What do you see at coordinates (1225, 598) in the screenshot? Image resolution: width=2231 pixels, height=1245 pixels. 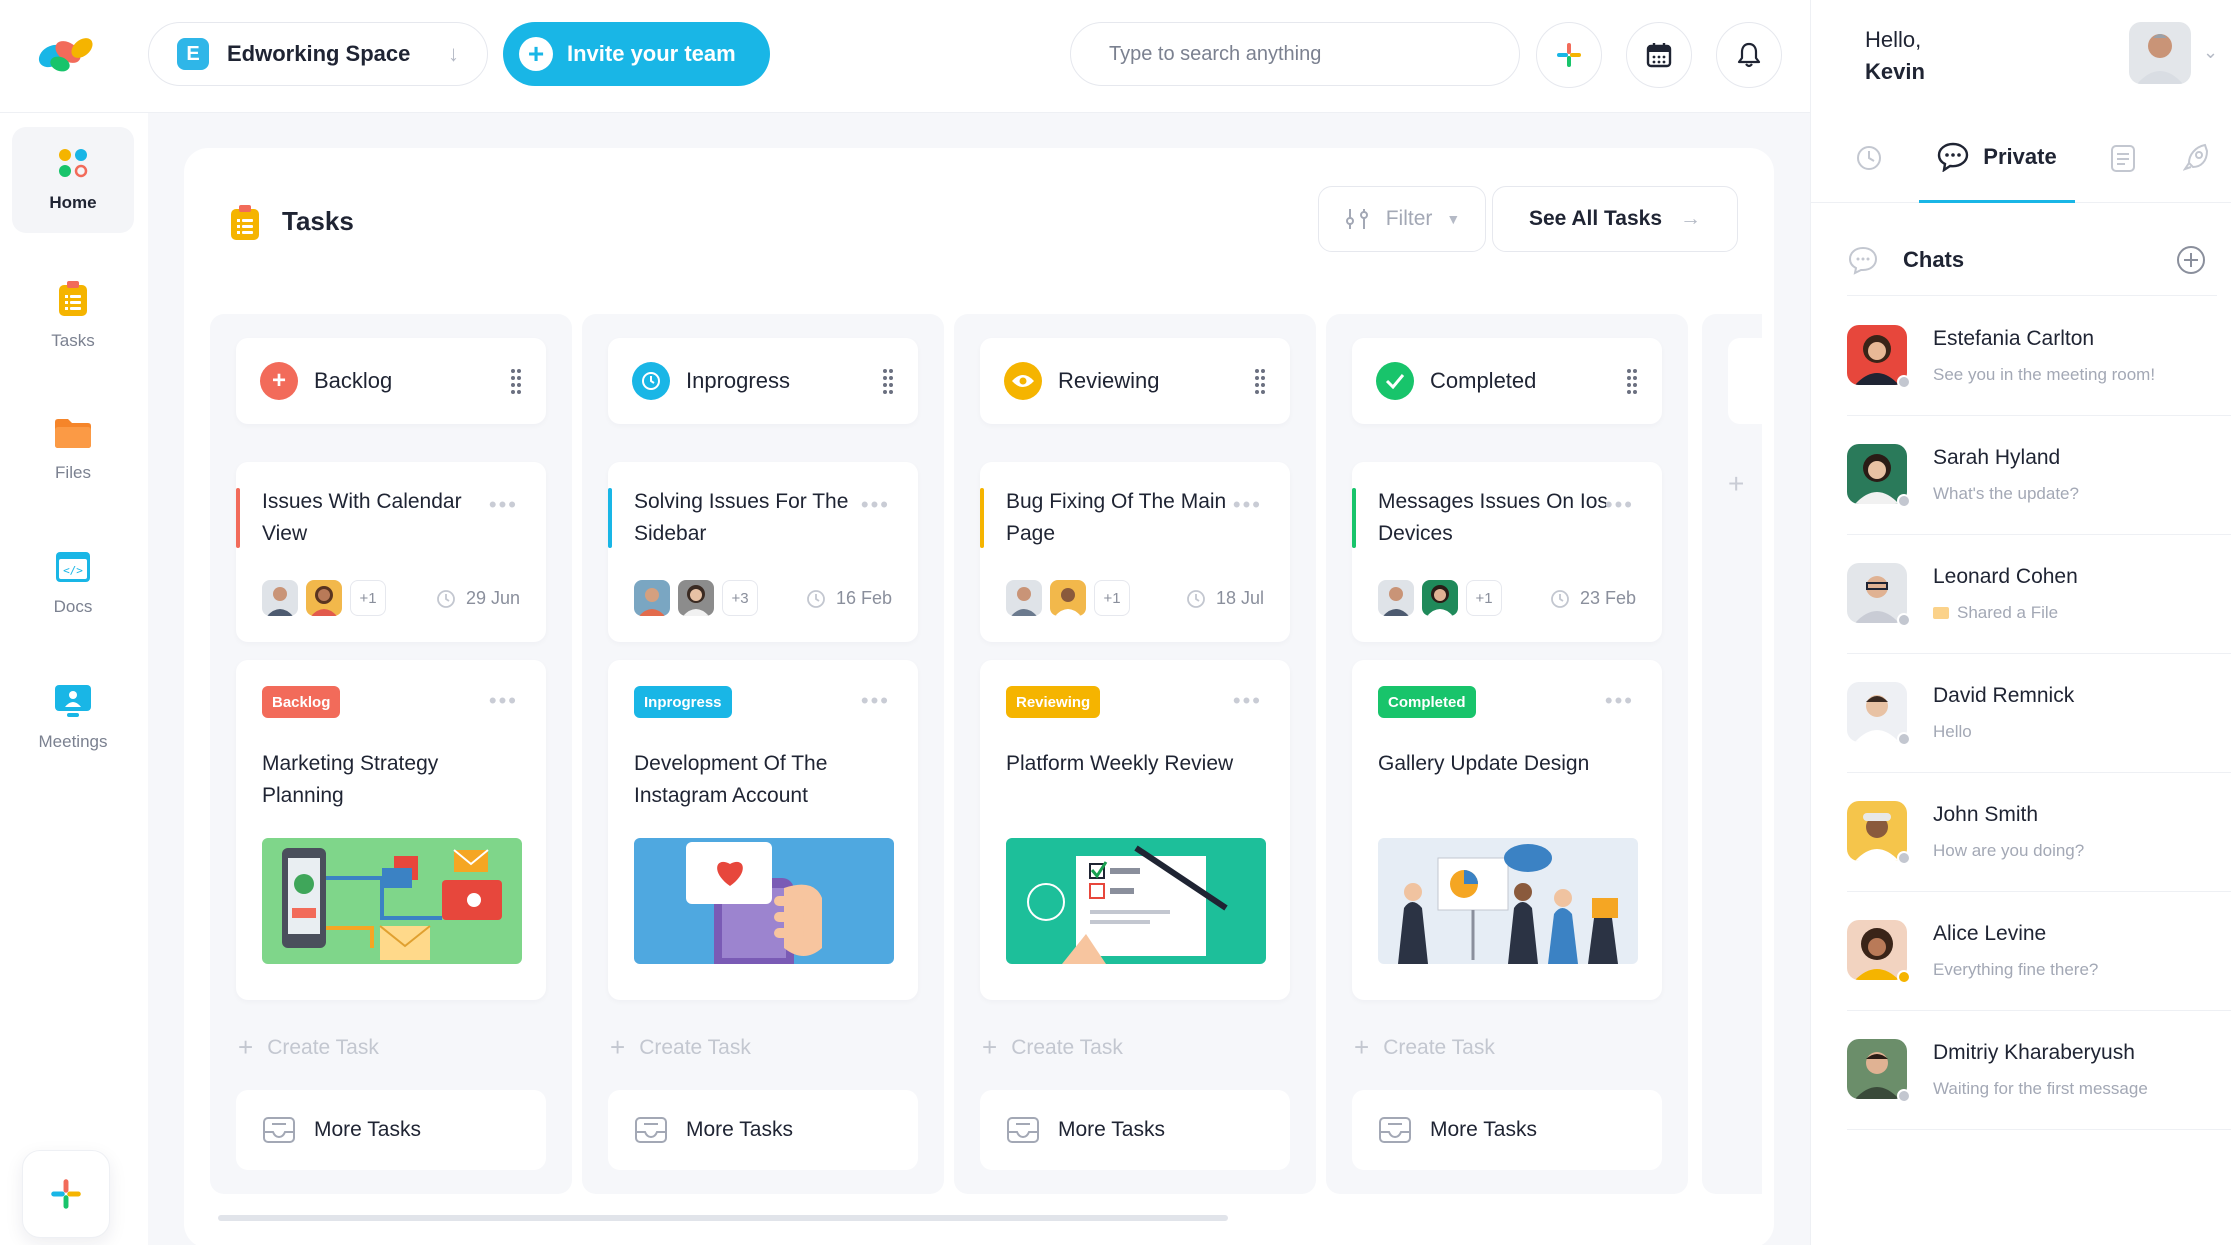 I see `due-date: 18 Jul` at bounding box center [1225, 598].